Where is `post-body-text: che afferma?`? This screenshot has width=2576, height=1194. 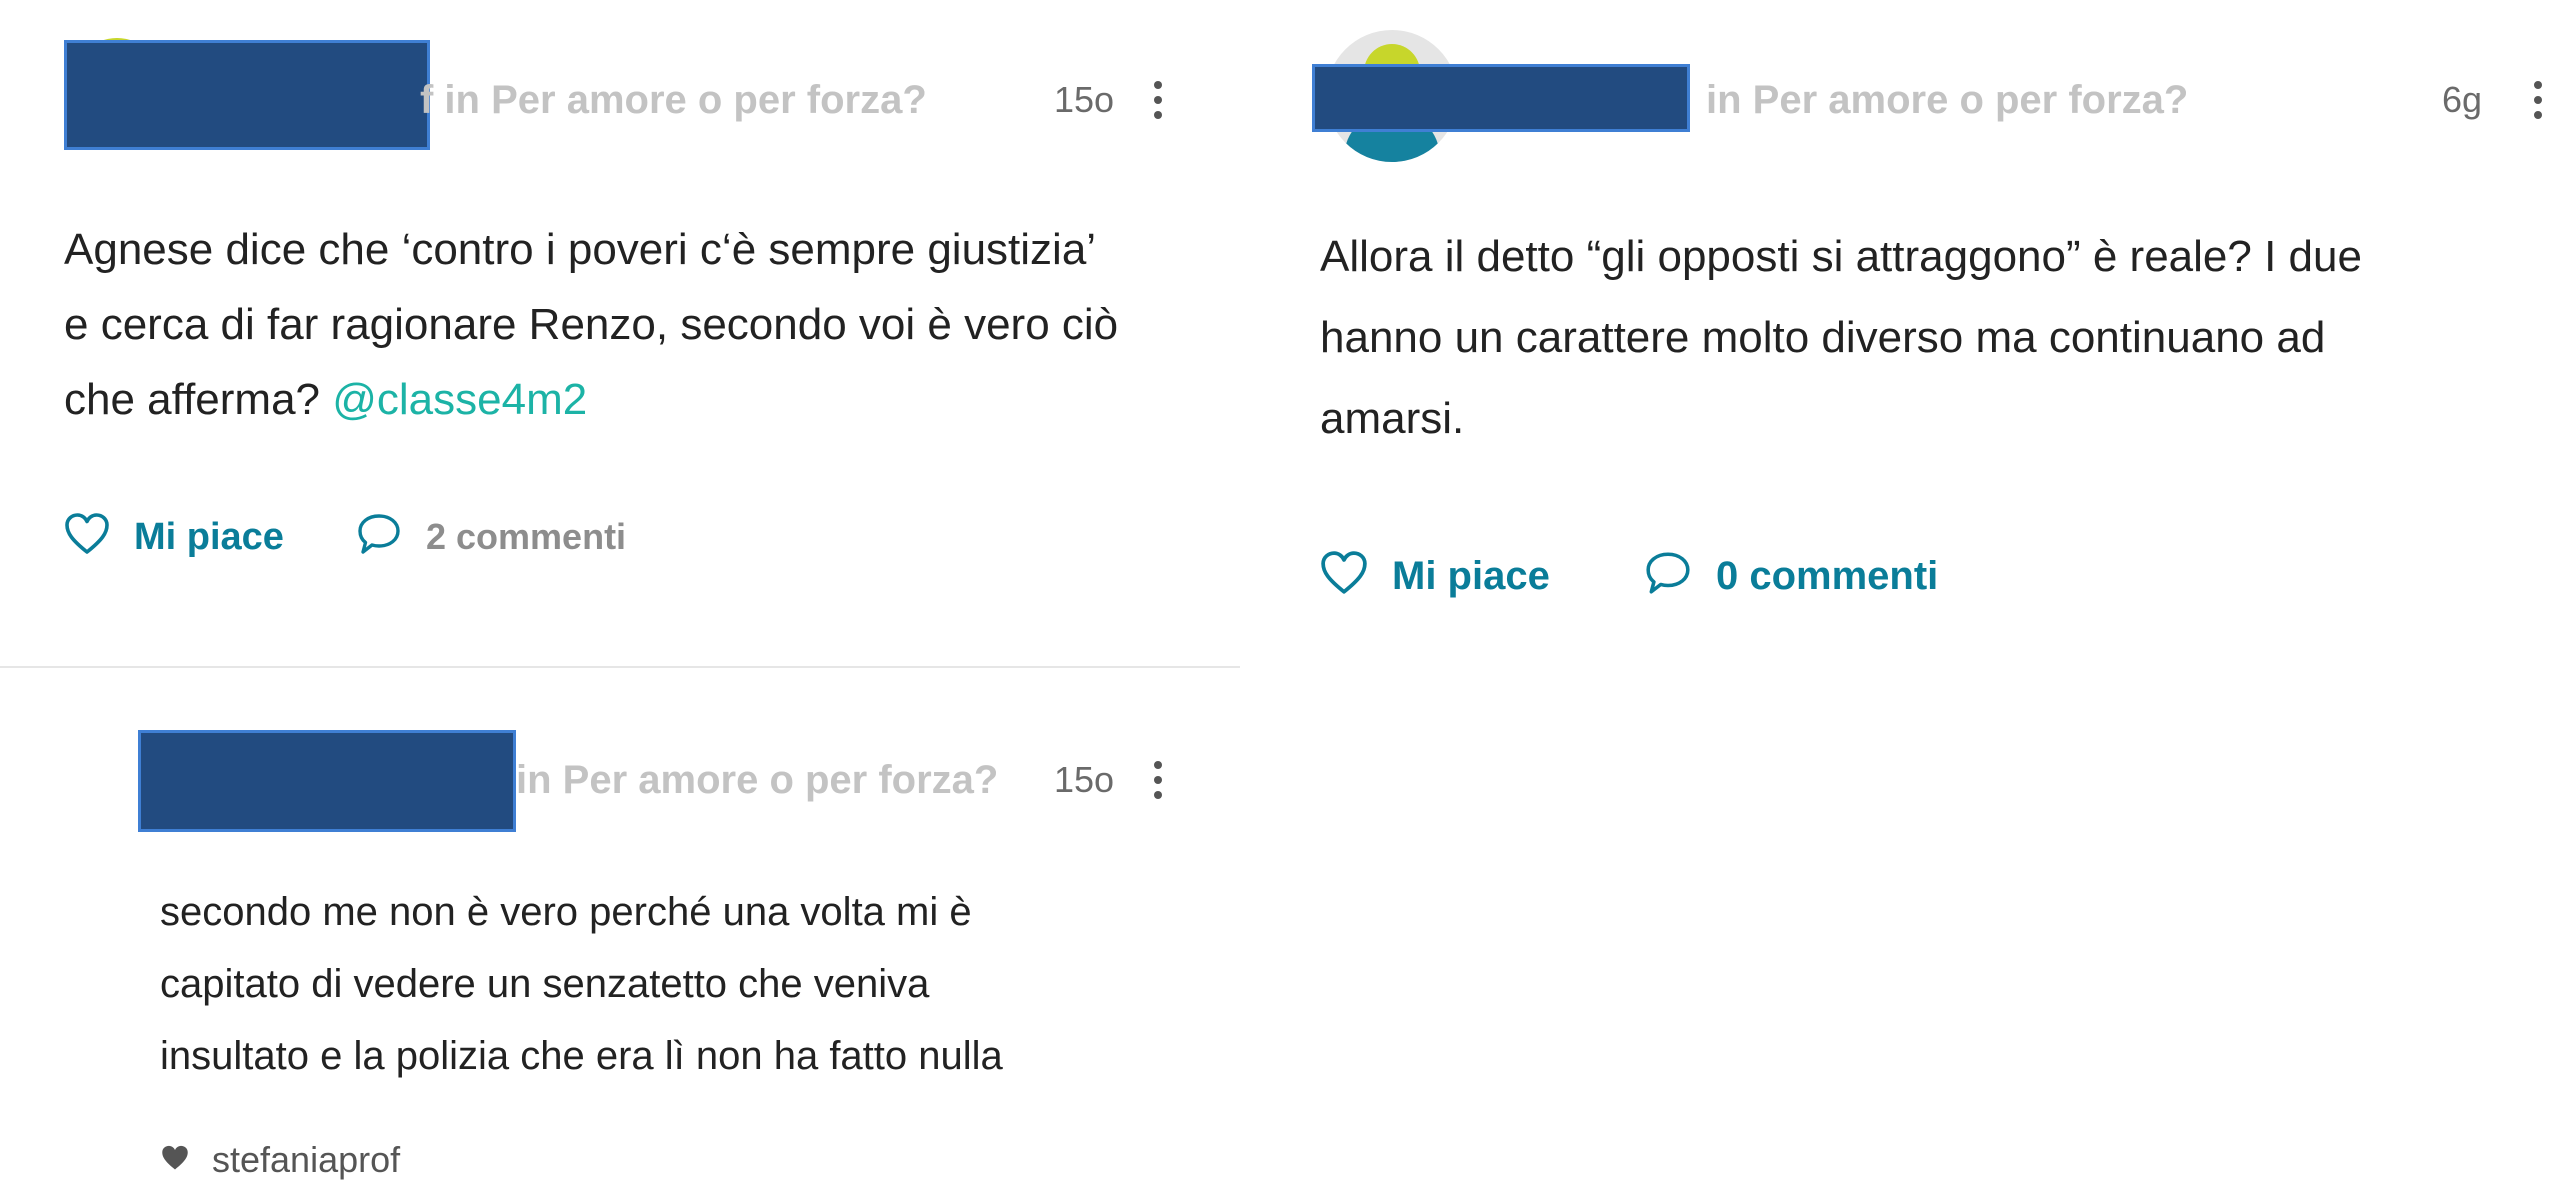
post-body-text: che afferma? is located at coordinates (198, 399).